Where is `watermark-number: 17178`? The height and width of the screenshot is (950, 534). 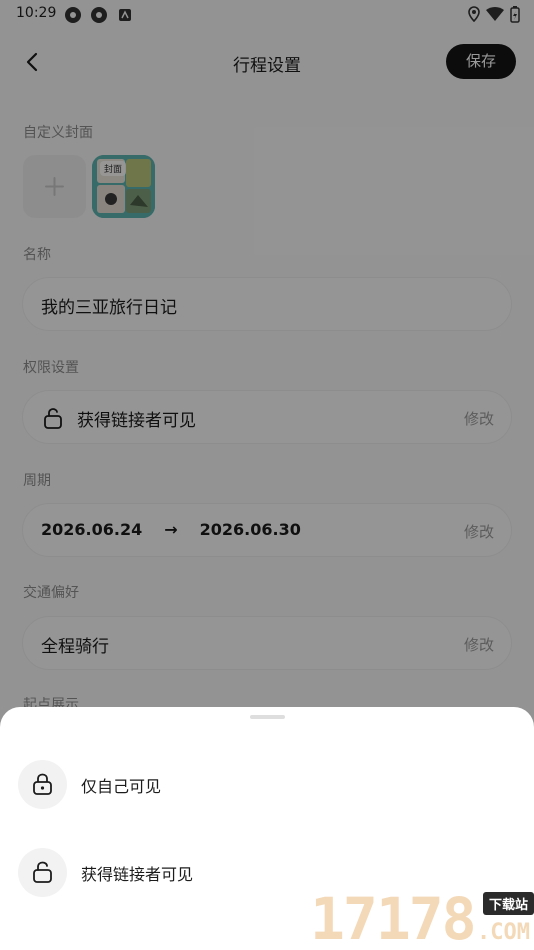
watermark-number: 17178 is located at coordinates (393, 917).